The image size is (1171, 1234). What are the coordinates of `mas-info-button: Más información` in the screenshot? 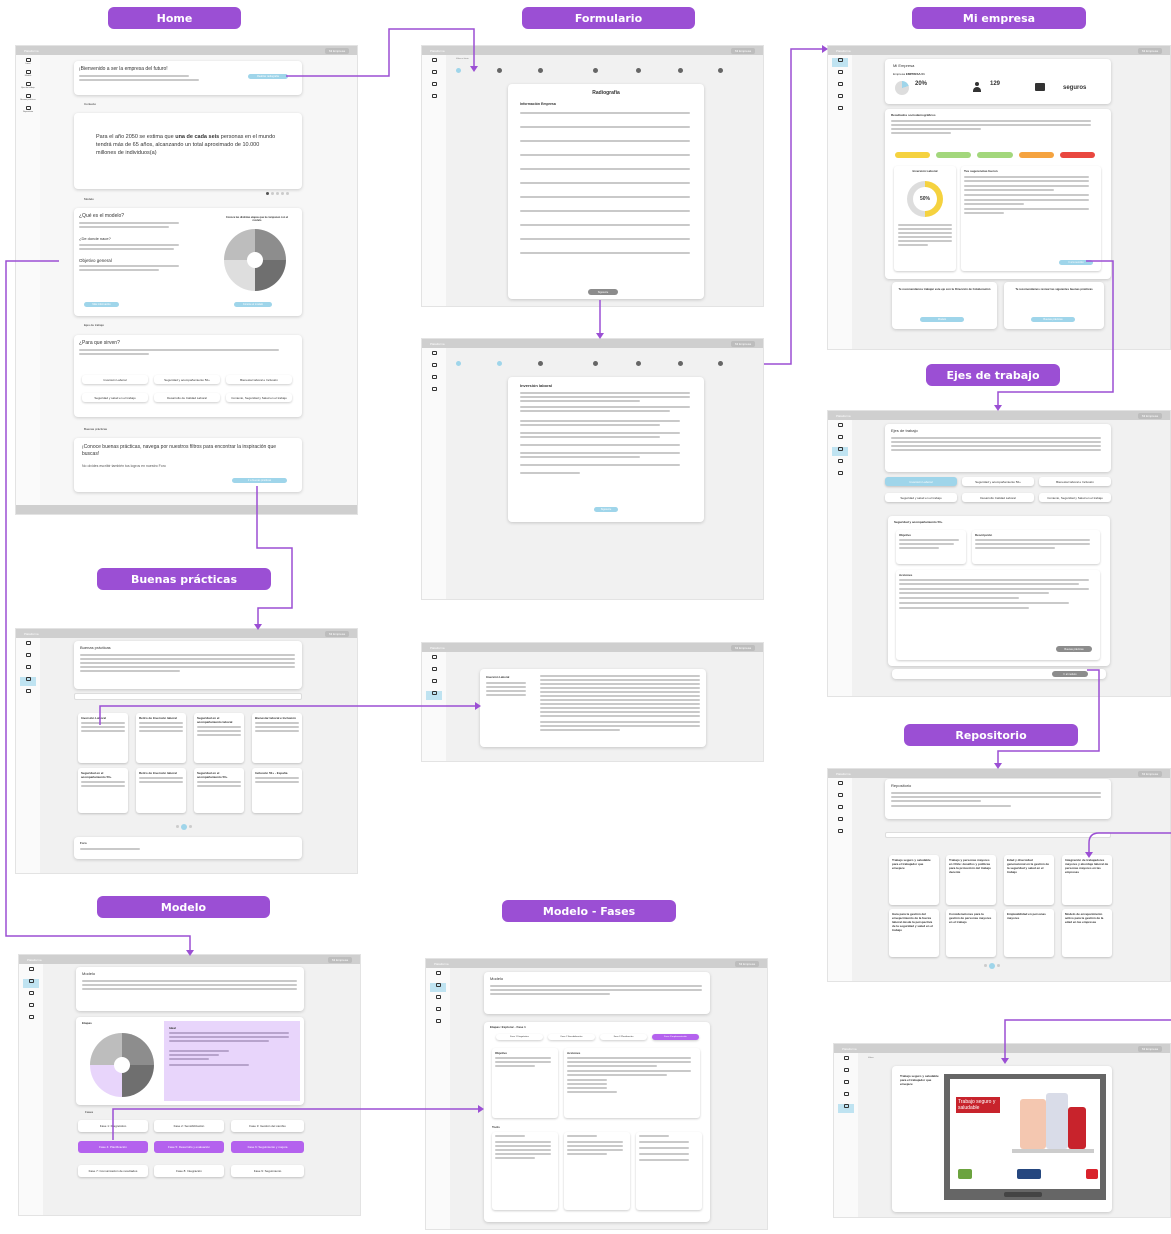 It's located at (101, 304).